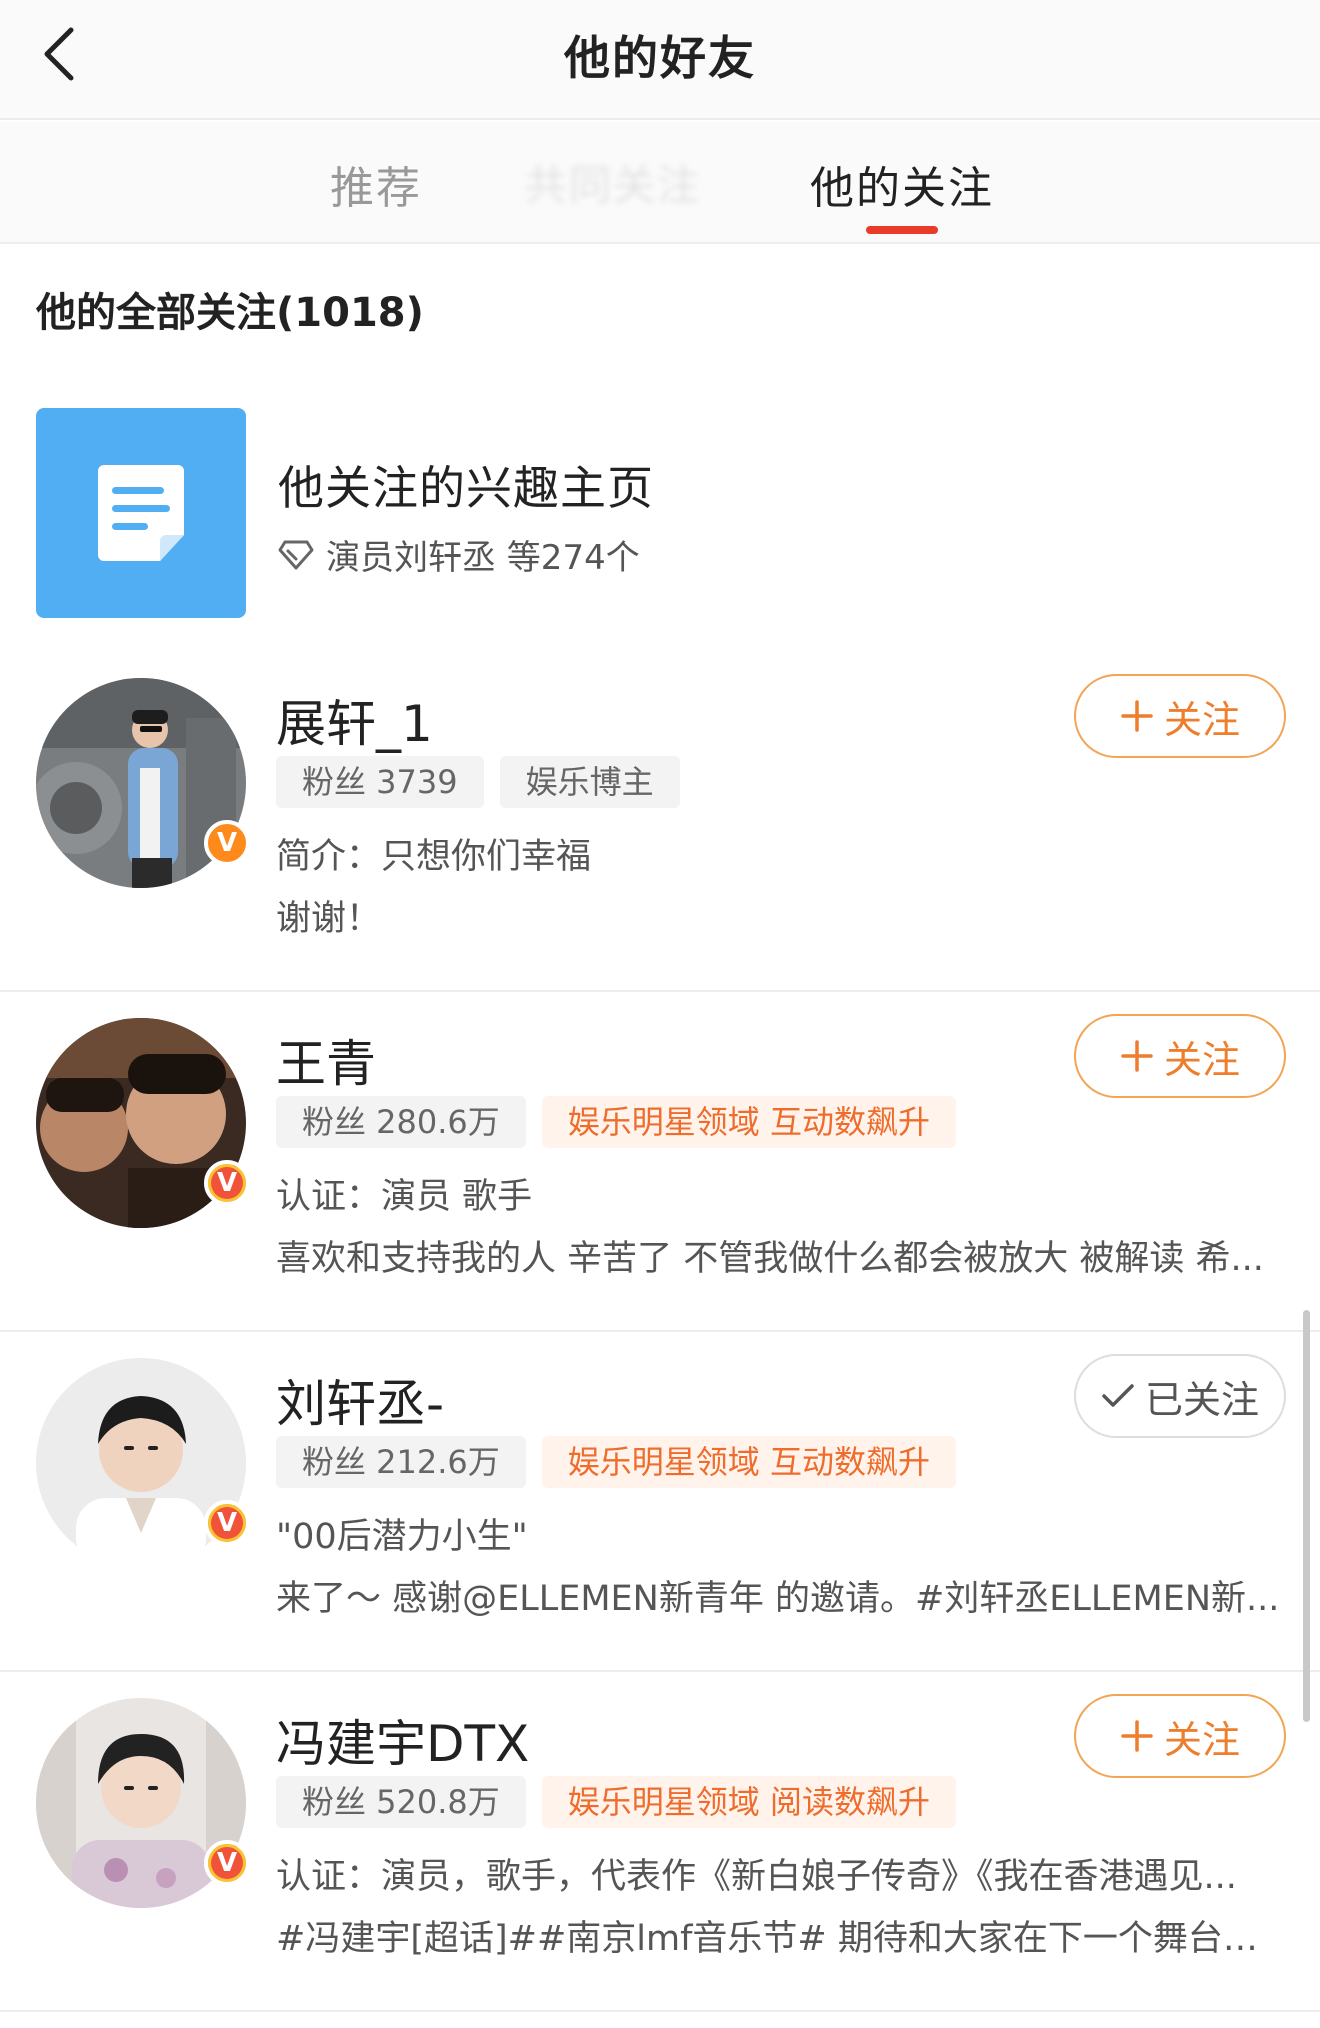 Image resolution: width=1320 pixels, height=2028 pixels. Describe the element at coordinates (434, 857) in the screenshot. I see `user-intro: 简介：只想你们幸福` at that location.